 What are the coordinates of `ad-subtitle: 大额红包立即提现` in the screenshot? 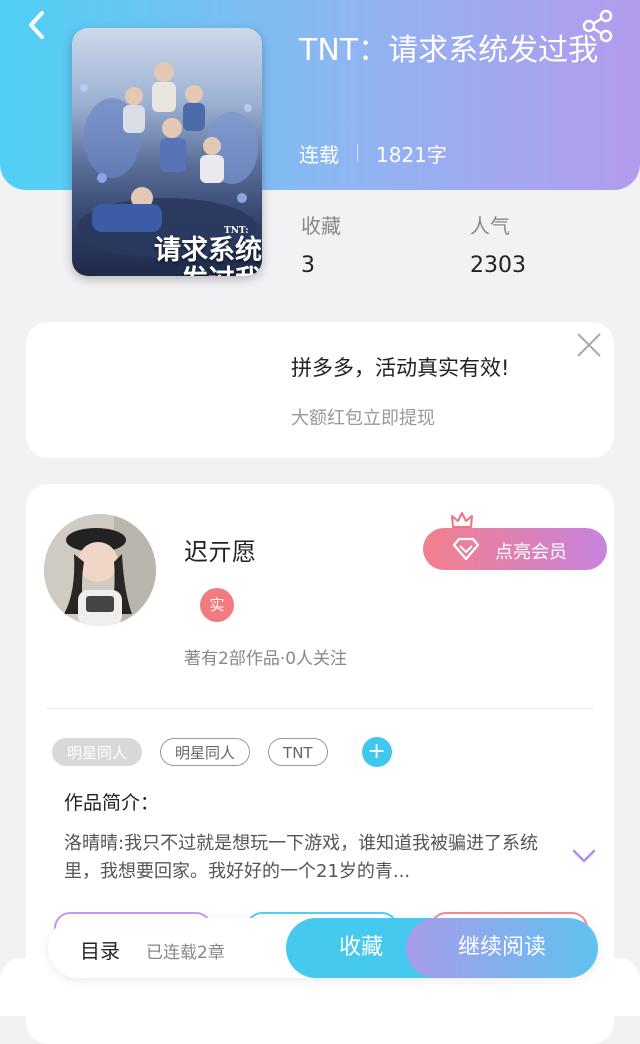 It's located at (363, 418).